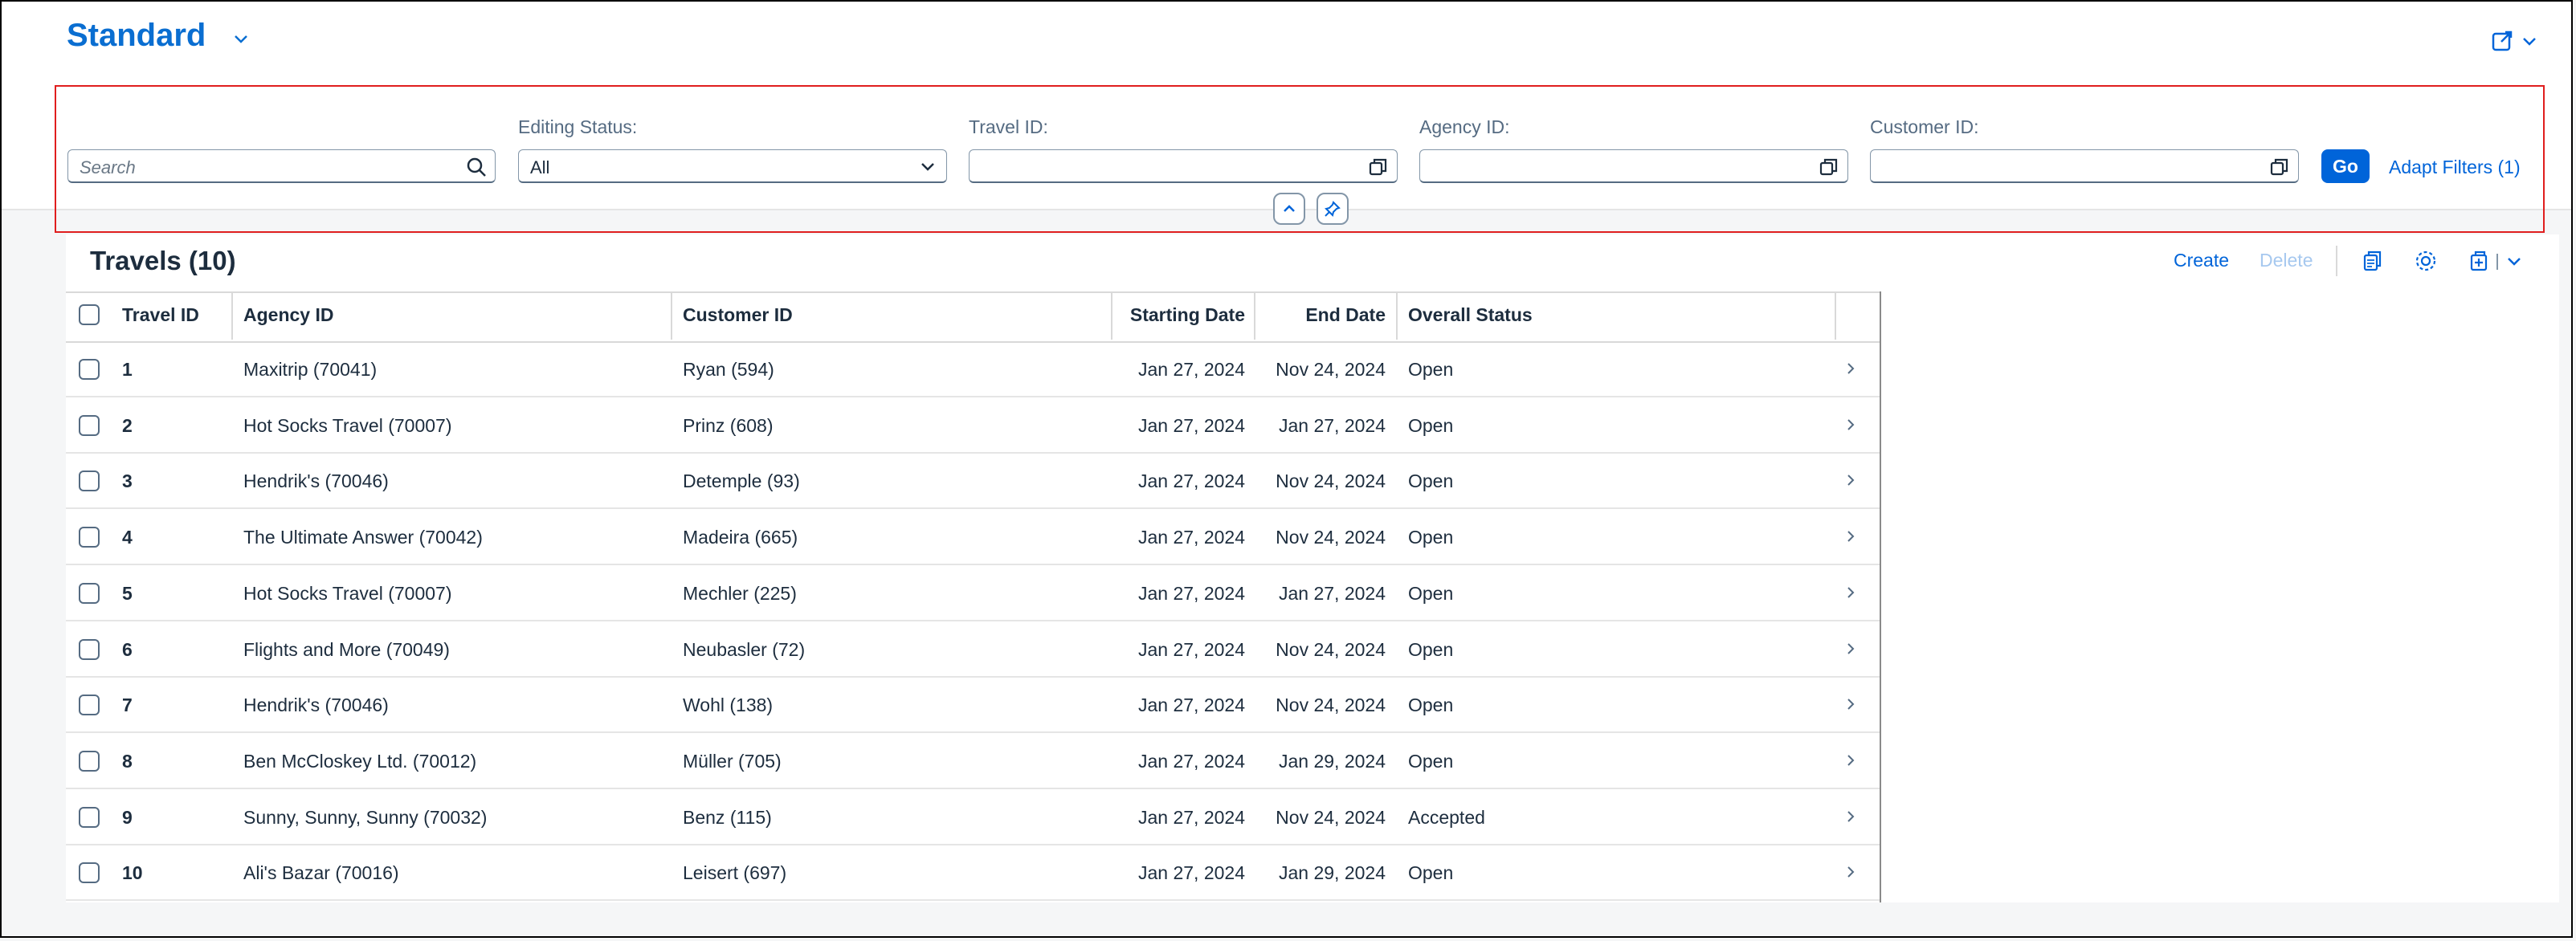  Describe the element at coordinates (127, 705) in the screenshot. I see `cell-travel-id: 7` at that location.